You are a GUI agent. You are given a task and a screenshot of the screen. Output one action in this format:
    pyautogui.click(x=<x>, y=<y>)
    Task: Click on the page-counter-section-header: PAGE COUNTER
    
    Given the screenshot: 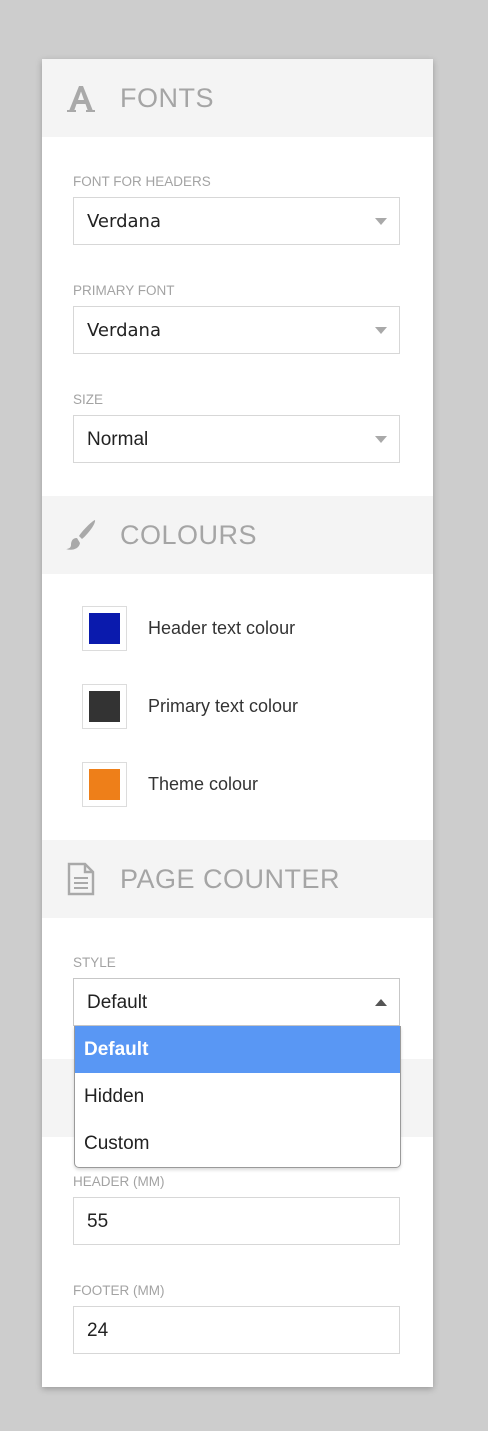 What is the action you would take?
    pyautogui.click(x=237, y=879)
    